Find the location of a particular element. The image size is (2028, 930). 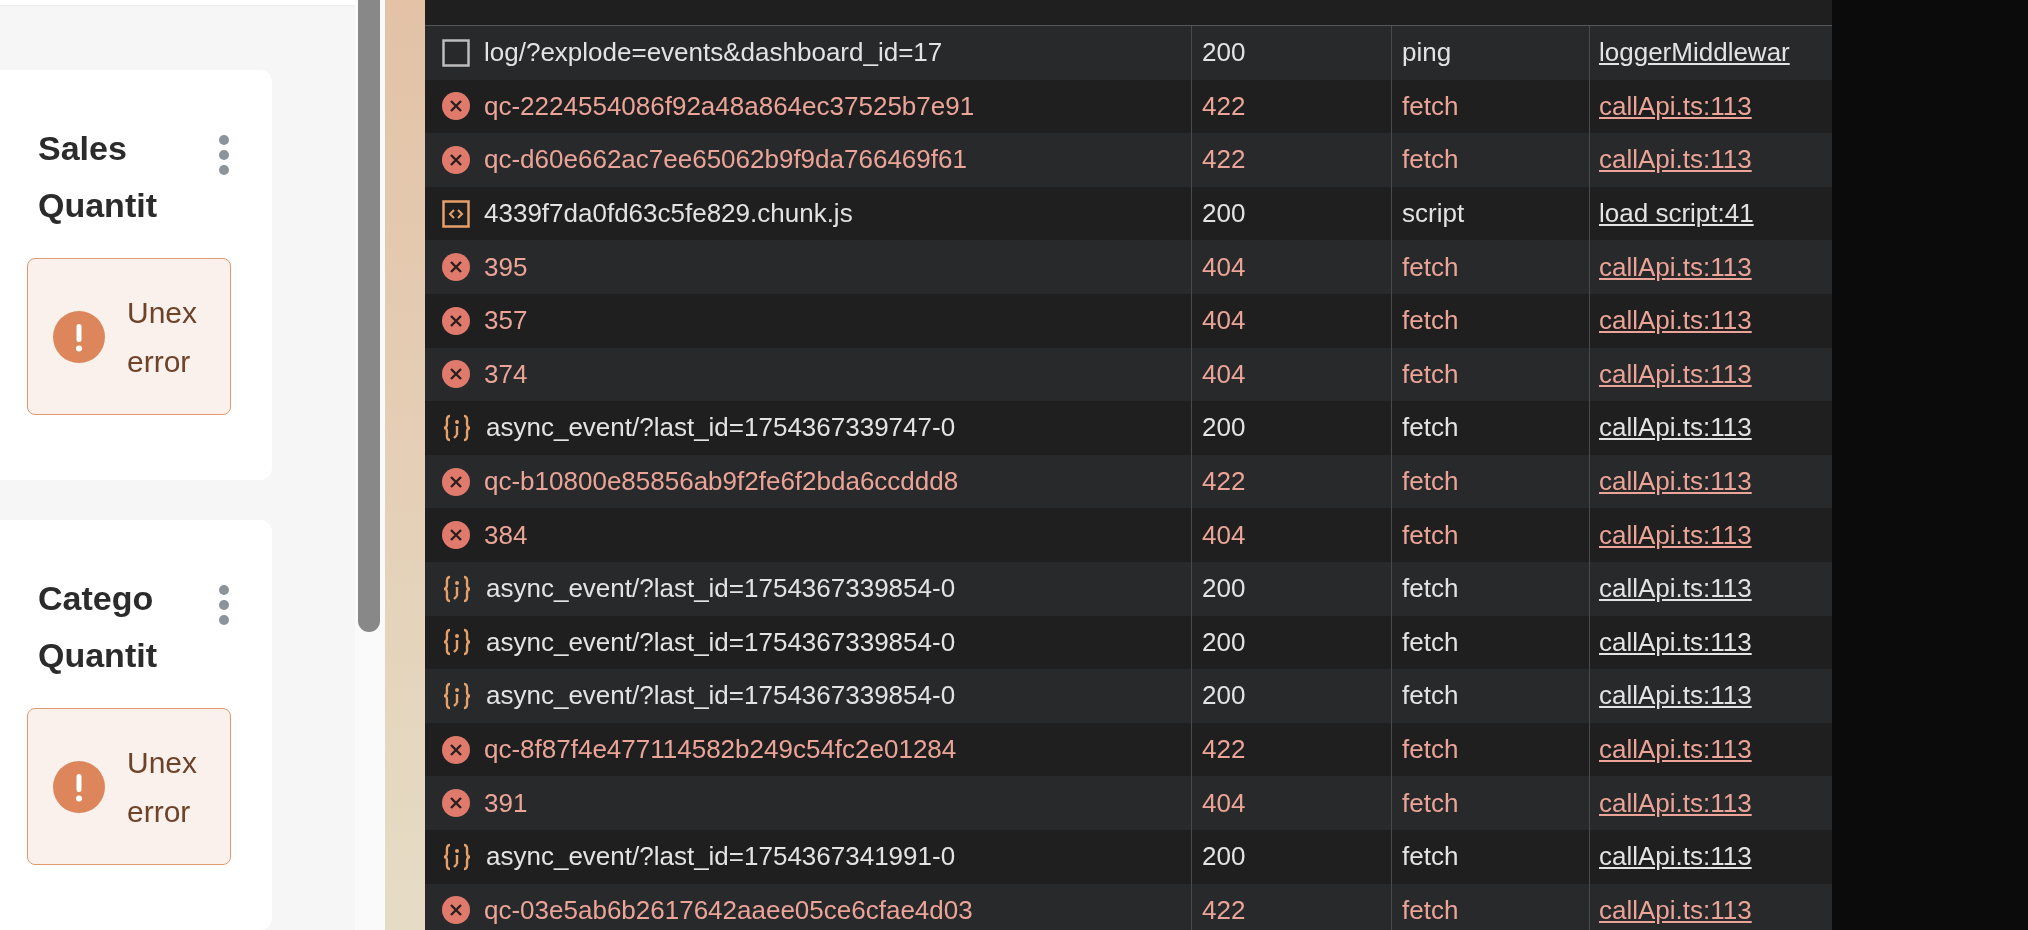

initiator-link: loggerMiddlewar is located at coordinates (1694, 53).